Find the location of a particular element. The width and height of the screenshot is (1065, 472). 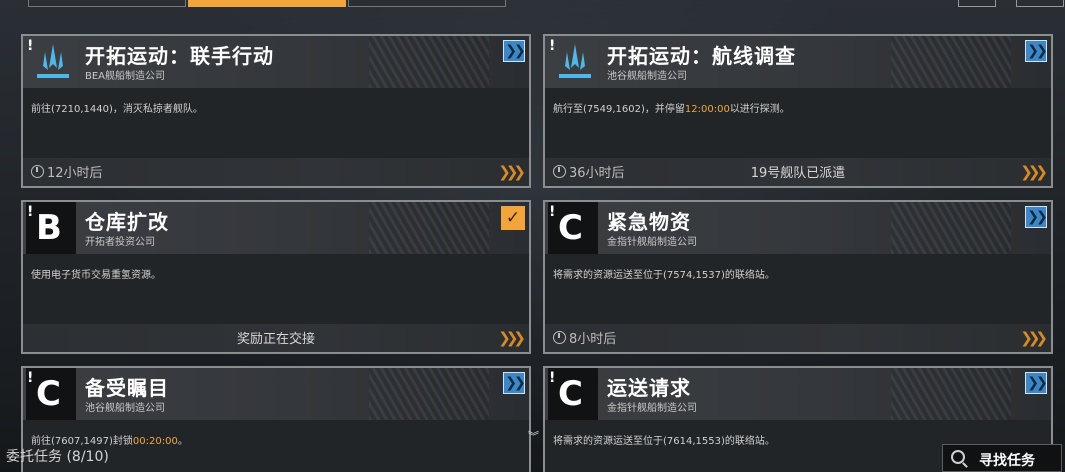

mission-title: 备受瞩目 is located at coordinates (127, 388).